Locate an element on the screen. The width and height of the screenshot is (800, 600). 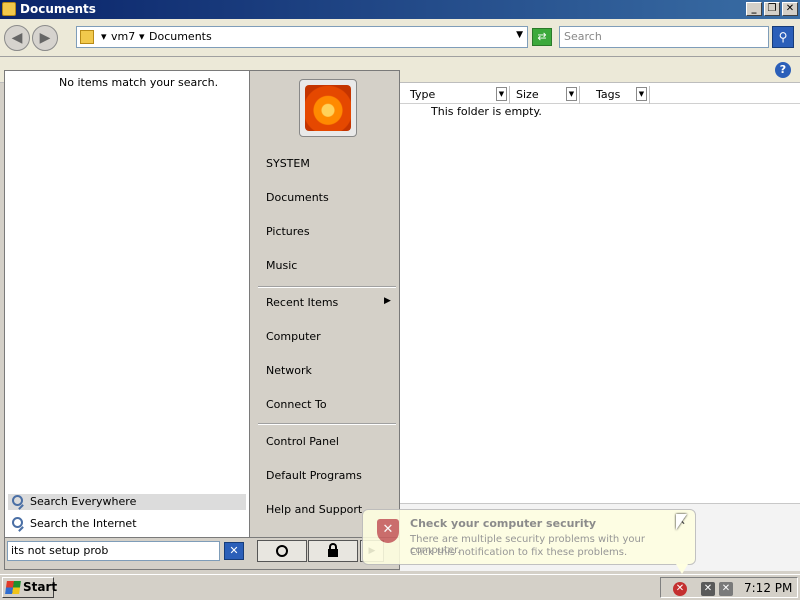
menu-item-system: SYSTEM is located at coordinates (288, 164).